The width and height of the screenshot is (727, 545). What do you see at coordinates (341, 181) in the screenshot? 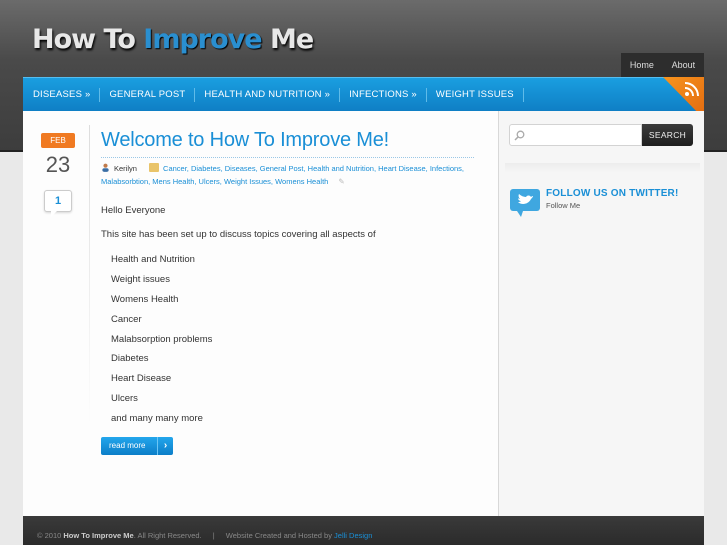
I see `tag-icon: ✎` at bounding box center [341, 181].